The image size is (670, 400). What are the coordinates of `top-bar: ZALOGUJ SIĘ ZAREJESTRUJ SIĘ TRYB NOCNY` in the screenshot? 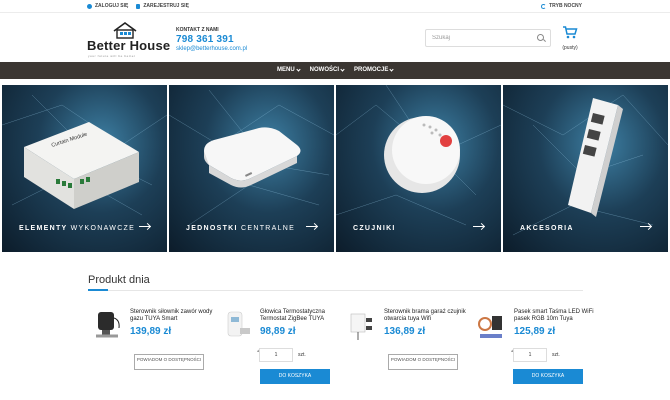 It's located at (335, 6).